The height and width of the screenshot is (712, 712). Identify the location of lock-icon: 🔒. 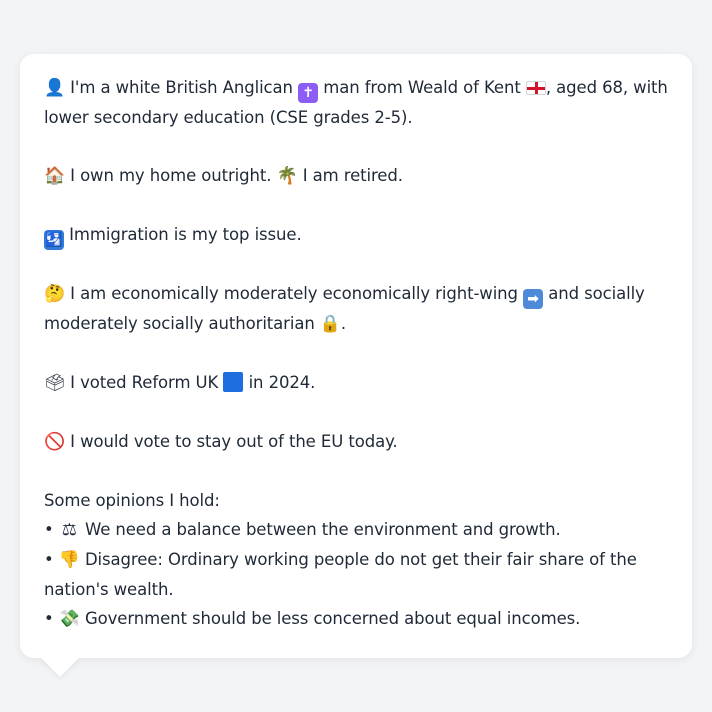
(330, 324).